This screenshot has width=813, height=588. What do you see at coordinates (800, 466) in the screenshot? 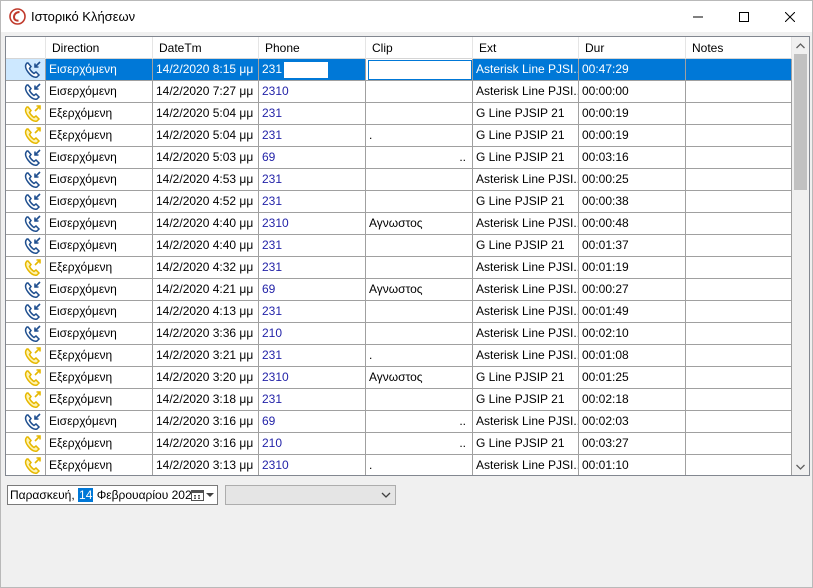
I see `scroll-down-button` at bounding box center [800, 466].